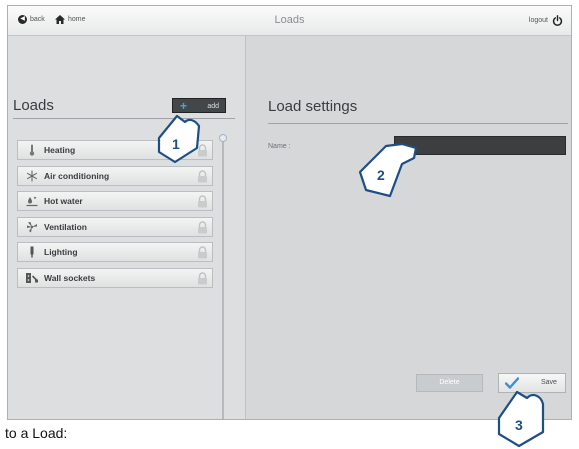 Image resolution: width=579 pixels, height=449 pixels. Describe the element at coordinates (32, 252) in the screenshot. I see `lamp-icon` at that location.